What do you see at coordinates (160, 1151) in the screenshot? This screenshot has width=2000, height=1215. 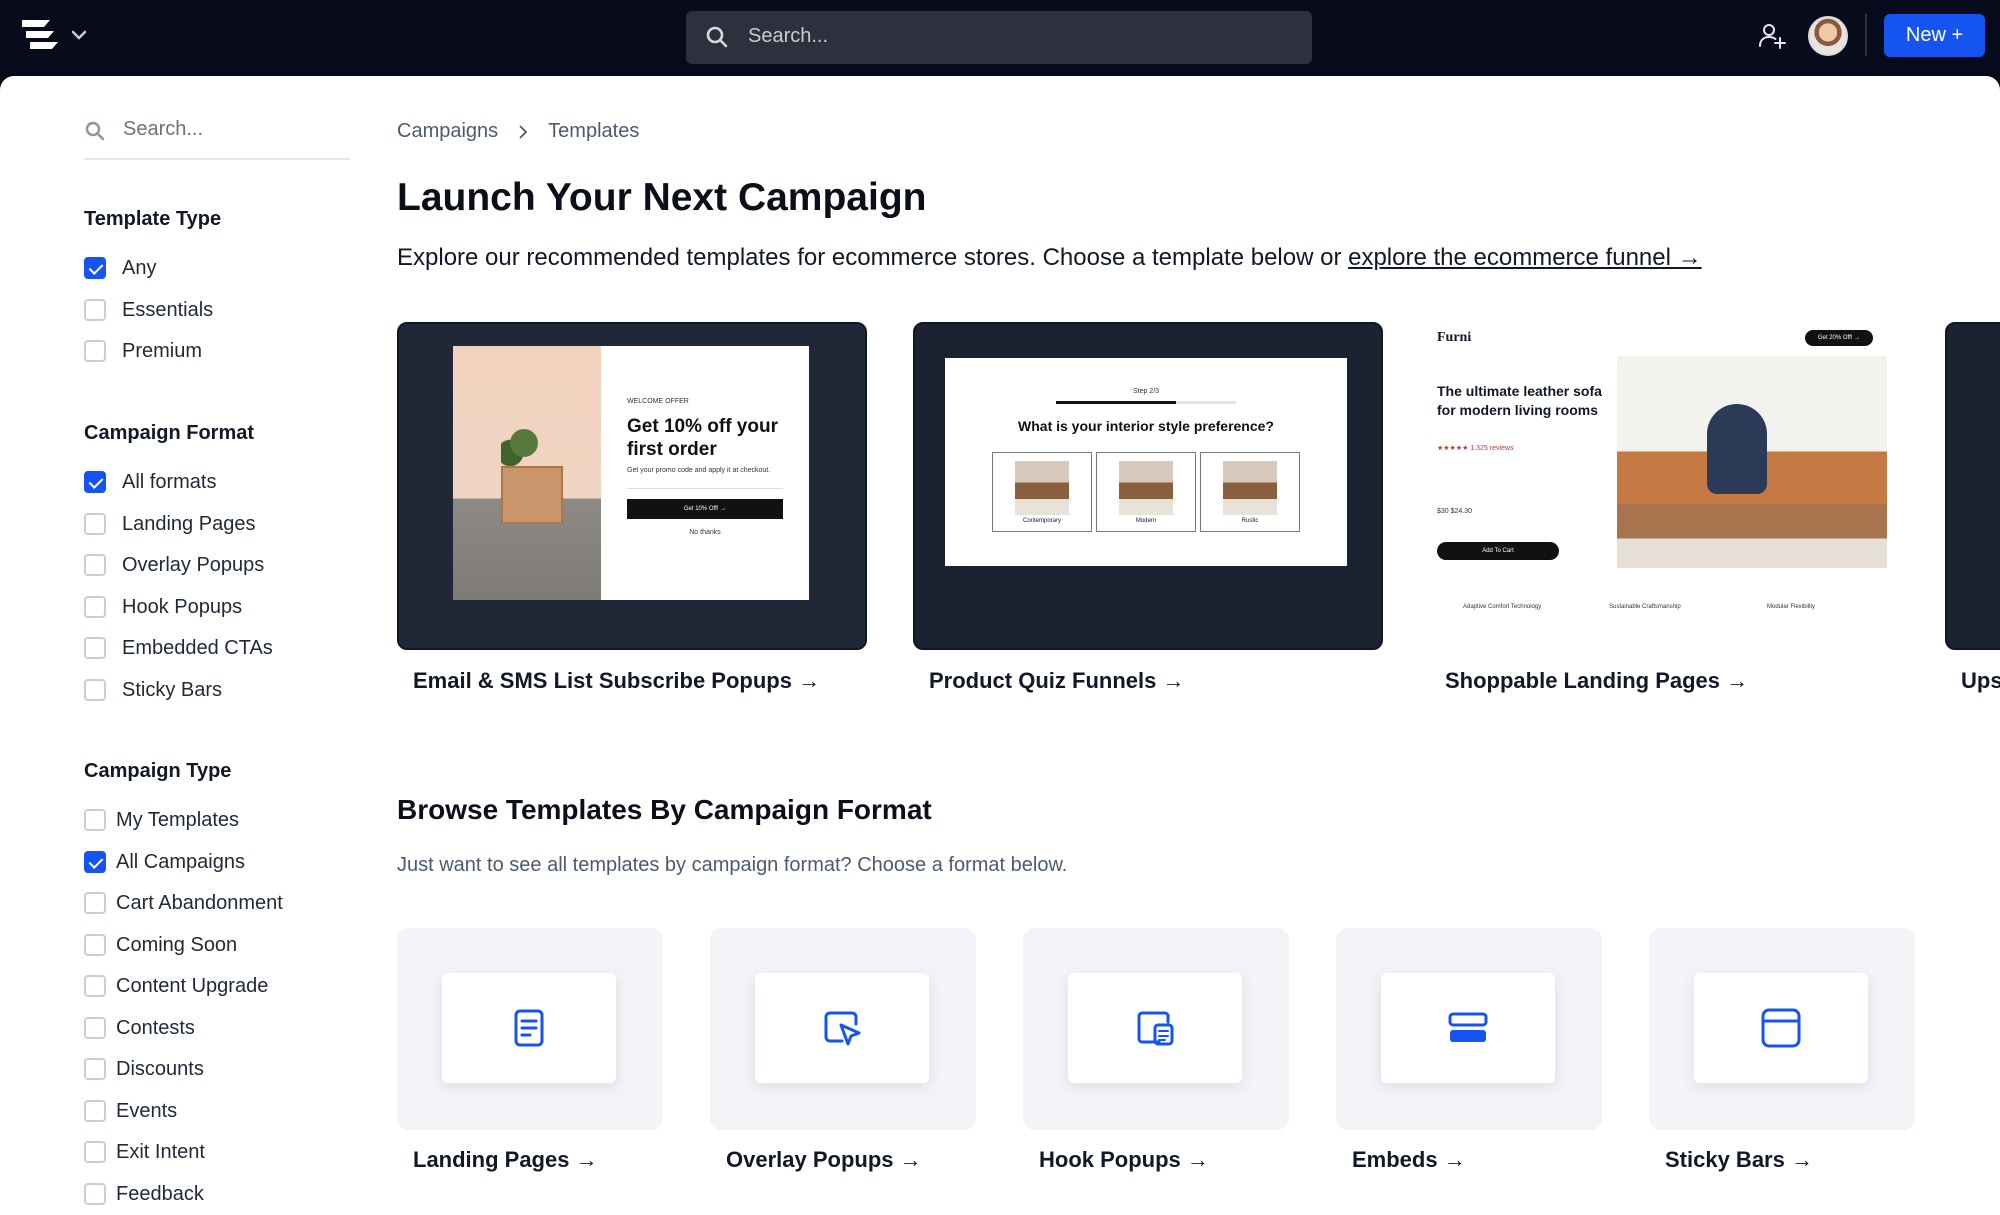 I see `filter-option-label: Exit Intent` at bounding box center [160, 1151].